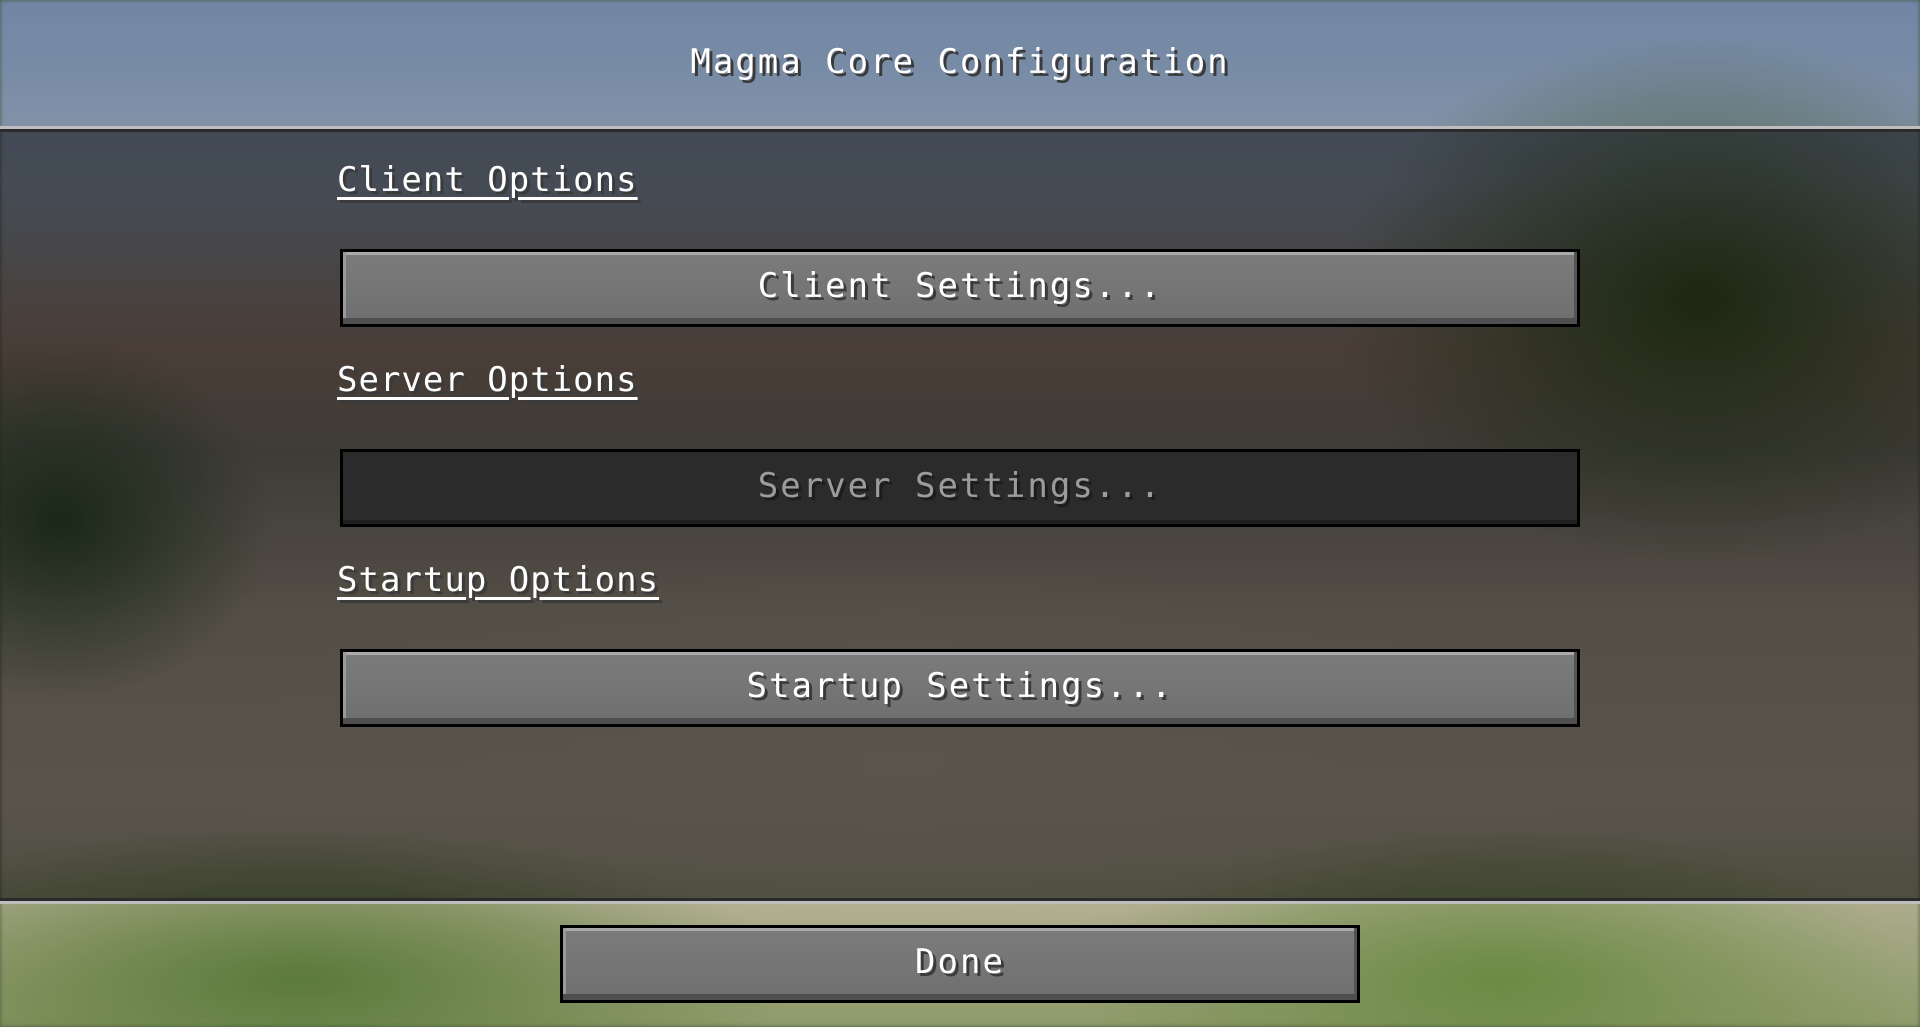 This screenshot has height=1027, width=1920. Describe the element at coordinates (960, 964) in the screenshot. I see `done-button: Done` at that location.